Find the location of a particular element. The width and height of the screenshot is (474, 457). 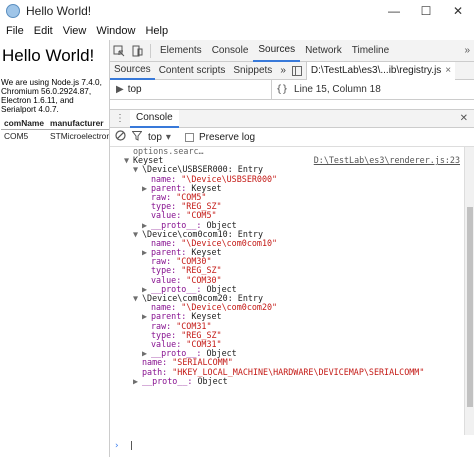

tab-sources: Sources is located at coordinates (277, 51).